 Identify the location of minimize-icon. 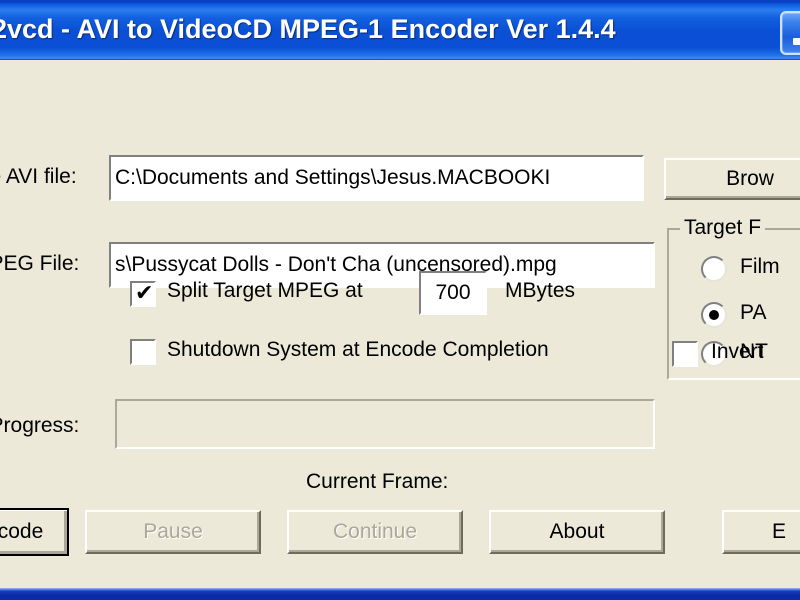
(796, 41).